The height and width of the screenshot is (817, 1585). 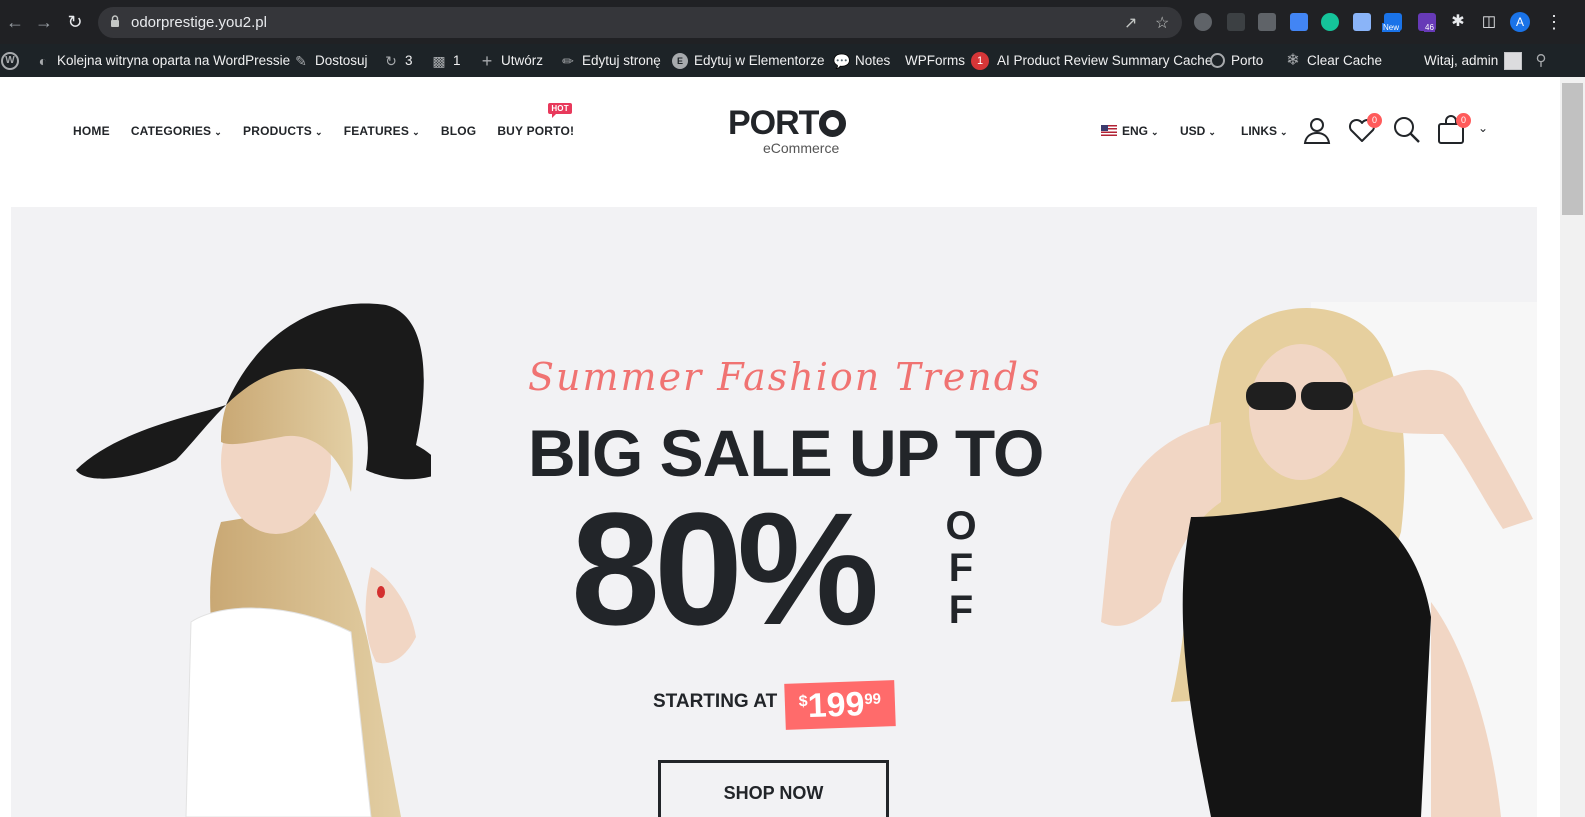 What do you see at coordinates (1520, 22) in the screenshot?
I see `profile-avatar: A` at bounding box center [1520, 22].